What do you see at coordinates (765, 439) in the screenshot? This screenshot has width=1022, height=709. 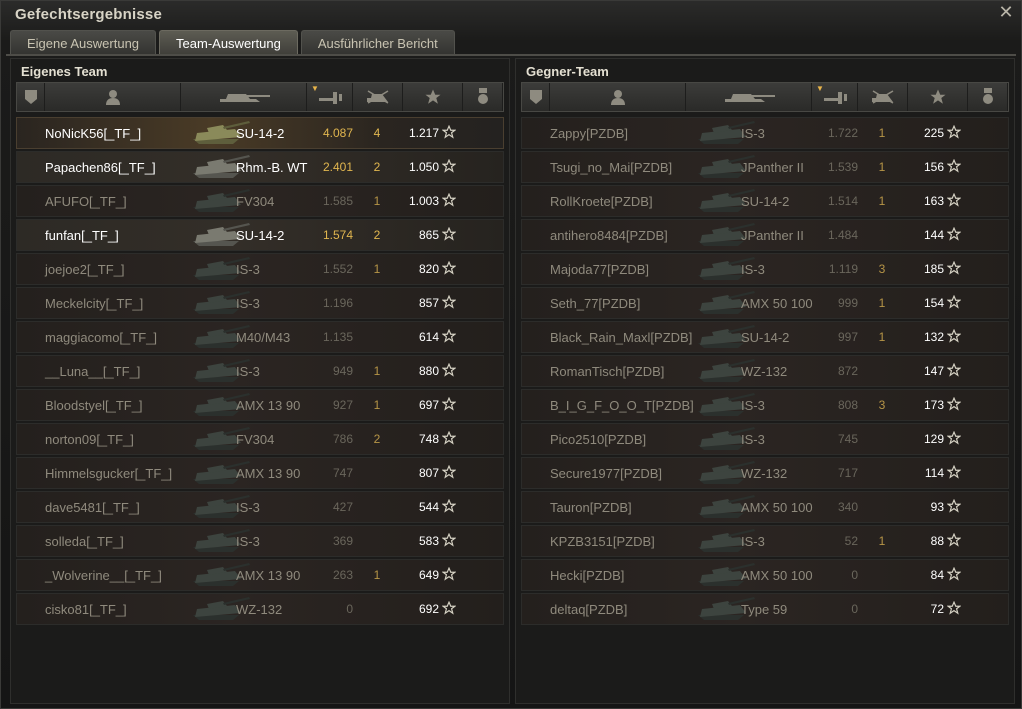 I see `player-row: Pico2510[PZDB] IS-3 745 129` at bounding box center [765, 439].